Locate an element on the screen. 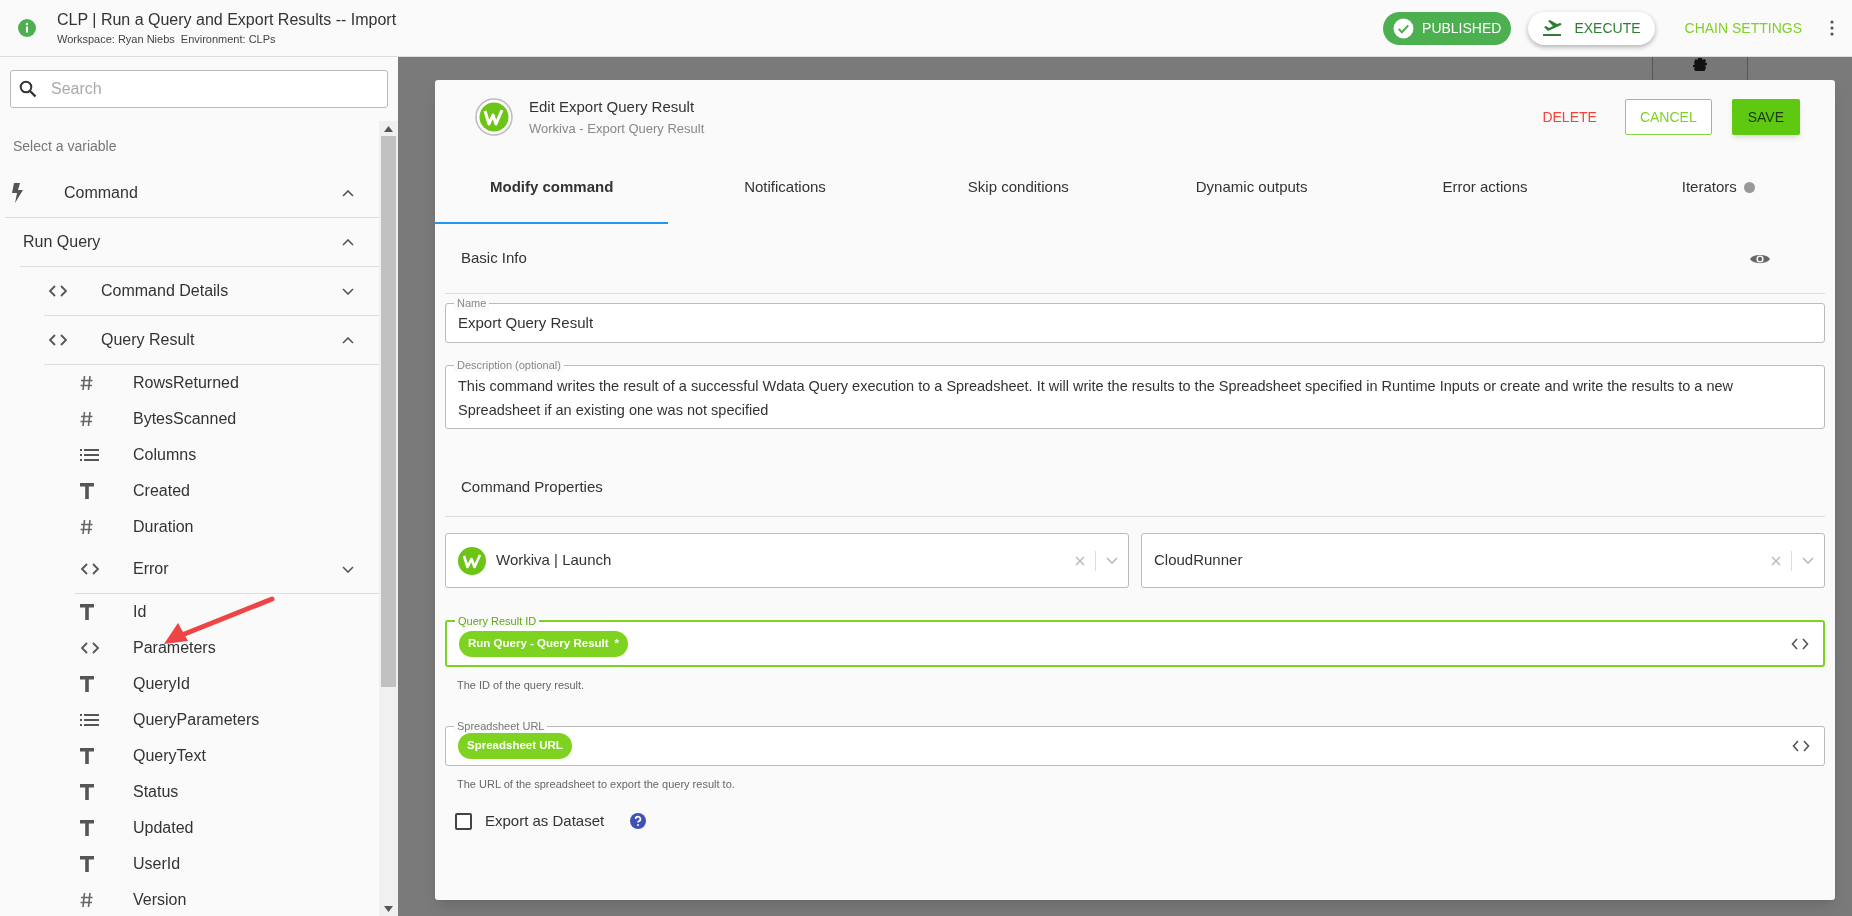 This screenshot has width=1852, height=916. help-icon is located at coordinates (638, 821).